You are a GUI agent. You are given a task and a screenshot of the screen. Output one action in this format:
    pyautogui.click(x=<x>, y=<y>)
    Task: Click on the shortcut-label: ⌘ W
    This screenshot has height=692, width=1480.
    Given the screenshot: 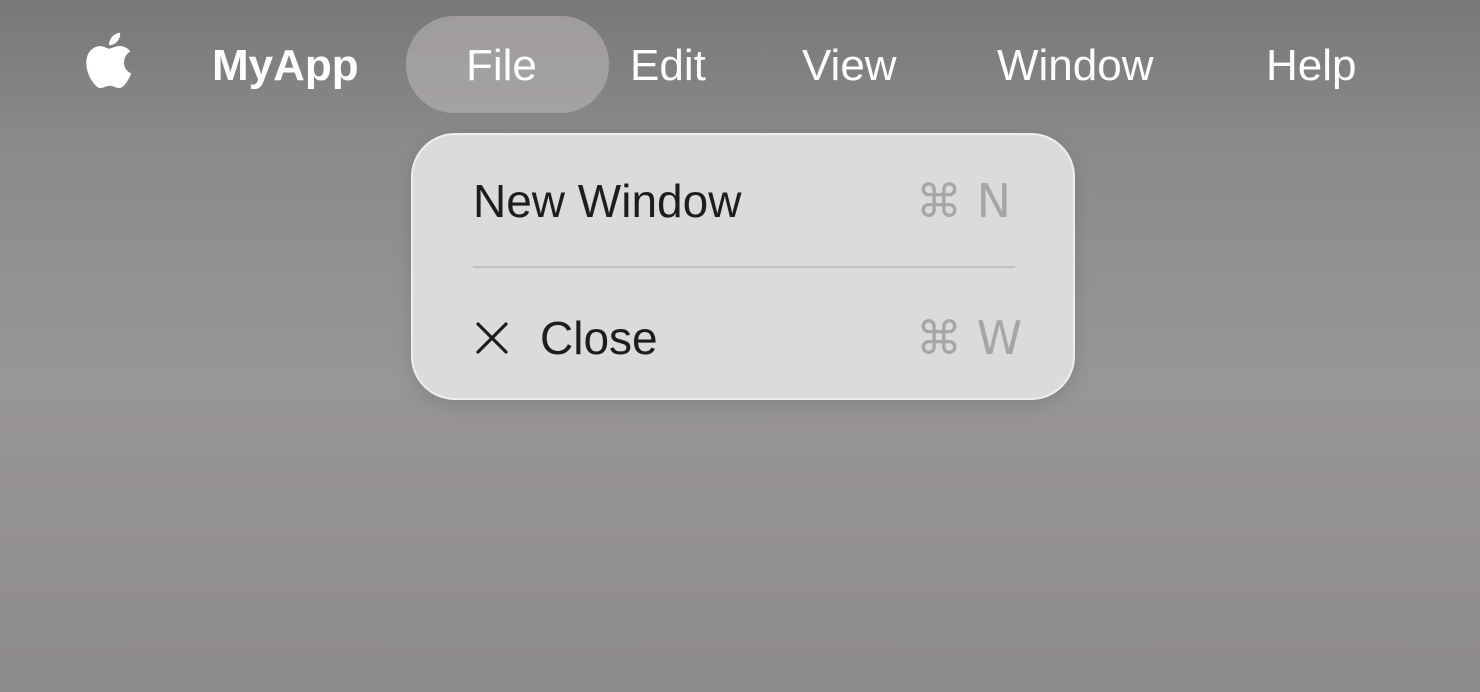 What is the action you would take?
    pyautogui.click(x=969, y=338)
    